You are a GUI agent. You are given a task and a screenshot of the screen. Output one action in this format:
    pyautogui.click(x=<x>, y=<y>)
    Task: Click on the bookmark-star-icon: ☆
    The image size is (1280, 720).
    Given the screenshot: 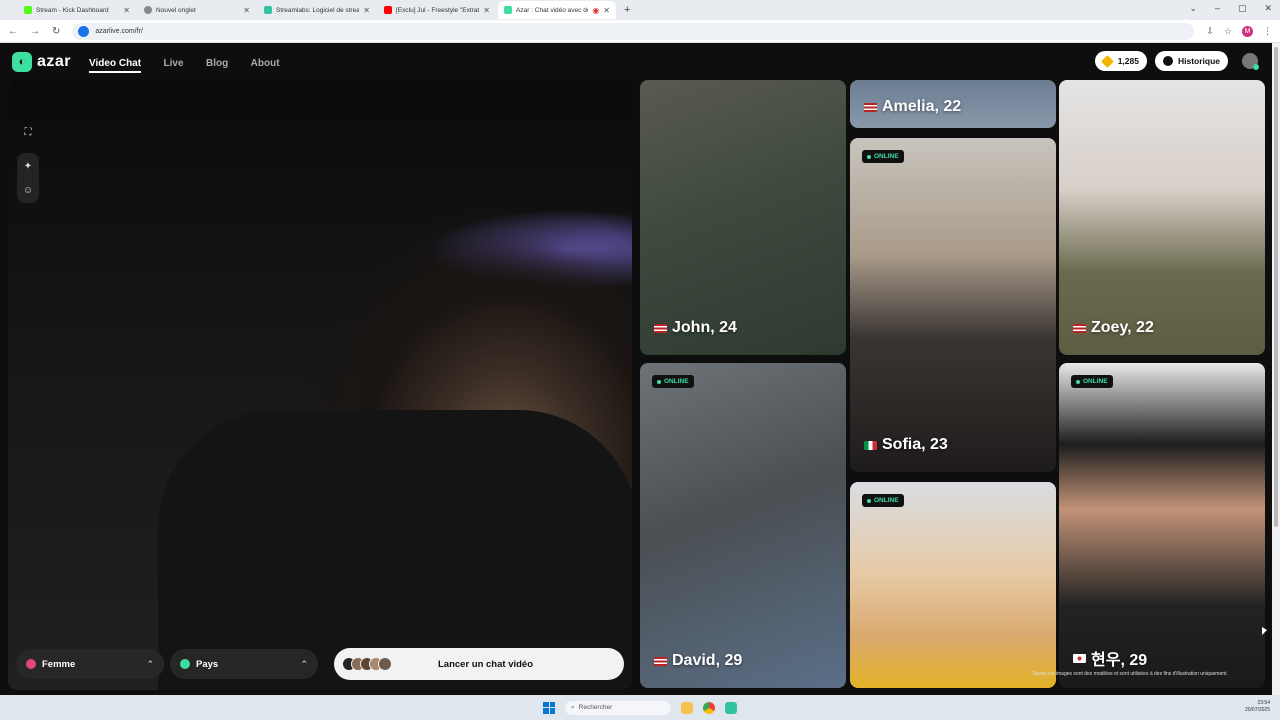 What is the action you would take?
    pyautogui.click(x=1228, y=31)
    